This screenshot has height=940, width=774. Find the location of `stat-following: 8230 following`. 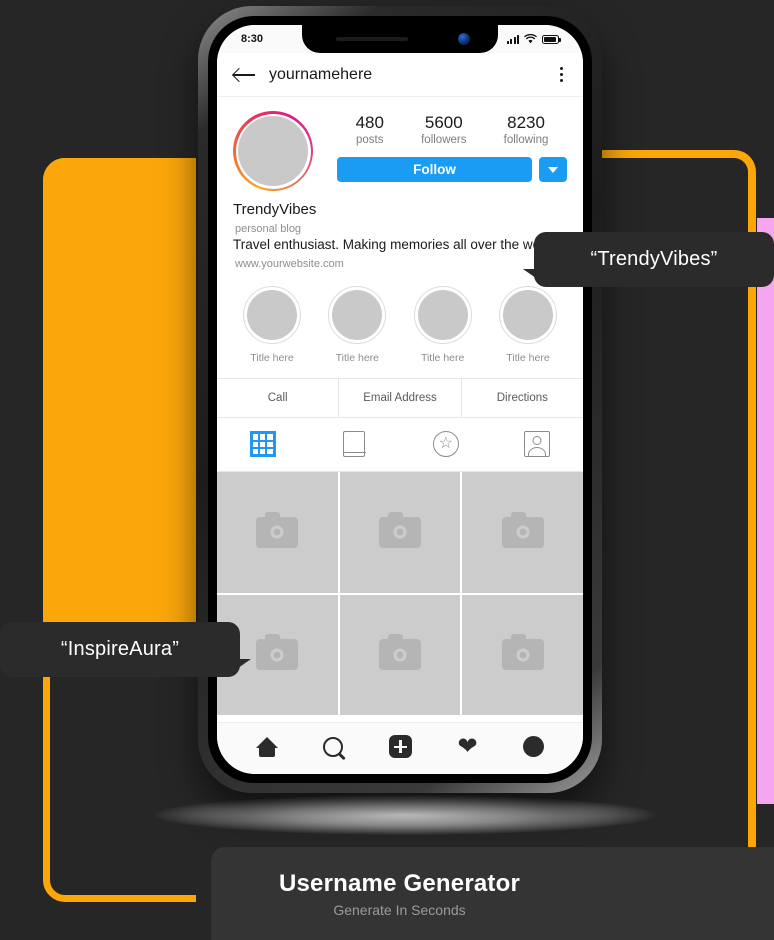

stat-following: 8230 following is located at coordinates (526, 129).